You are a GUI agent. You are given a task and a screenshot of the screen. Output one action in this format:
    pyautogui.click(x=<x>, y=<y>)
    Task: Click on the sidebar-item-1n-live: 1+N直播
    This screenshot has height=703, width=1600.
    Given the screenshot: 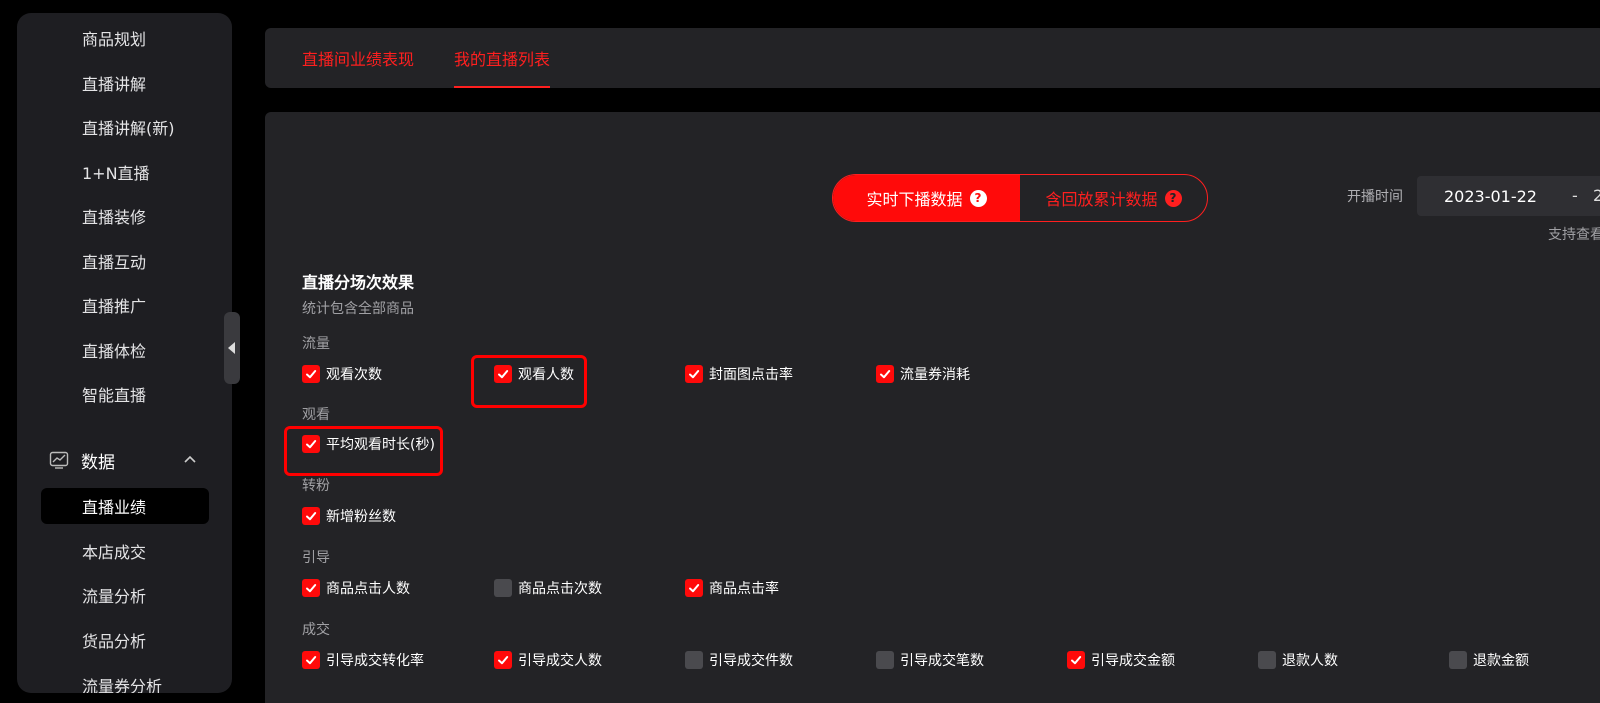 What is the action you would take?
    pyautogui.click(x=124, y=172)
    